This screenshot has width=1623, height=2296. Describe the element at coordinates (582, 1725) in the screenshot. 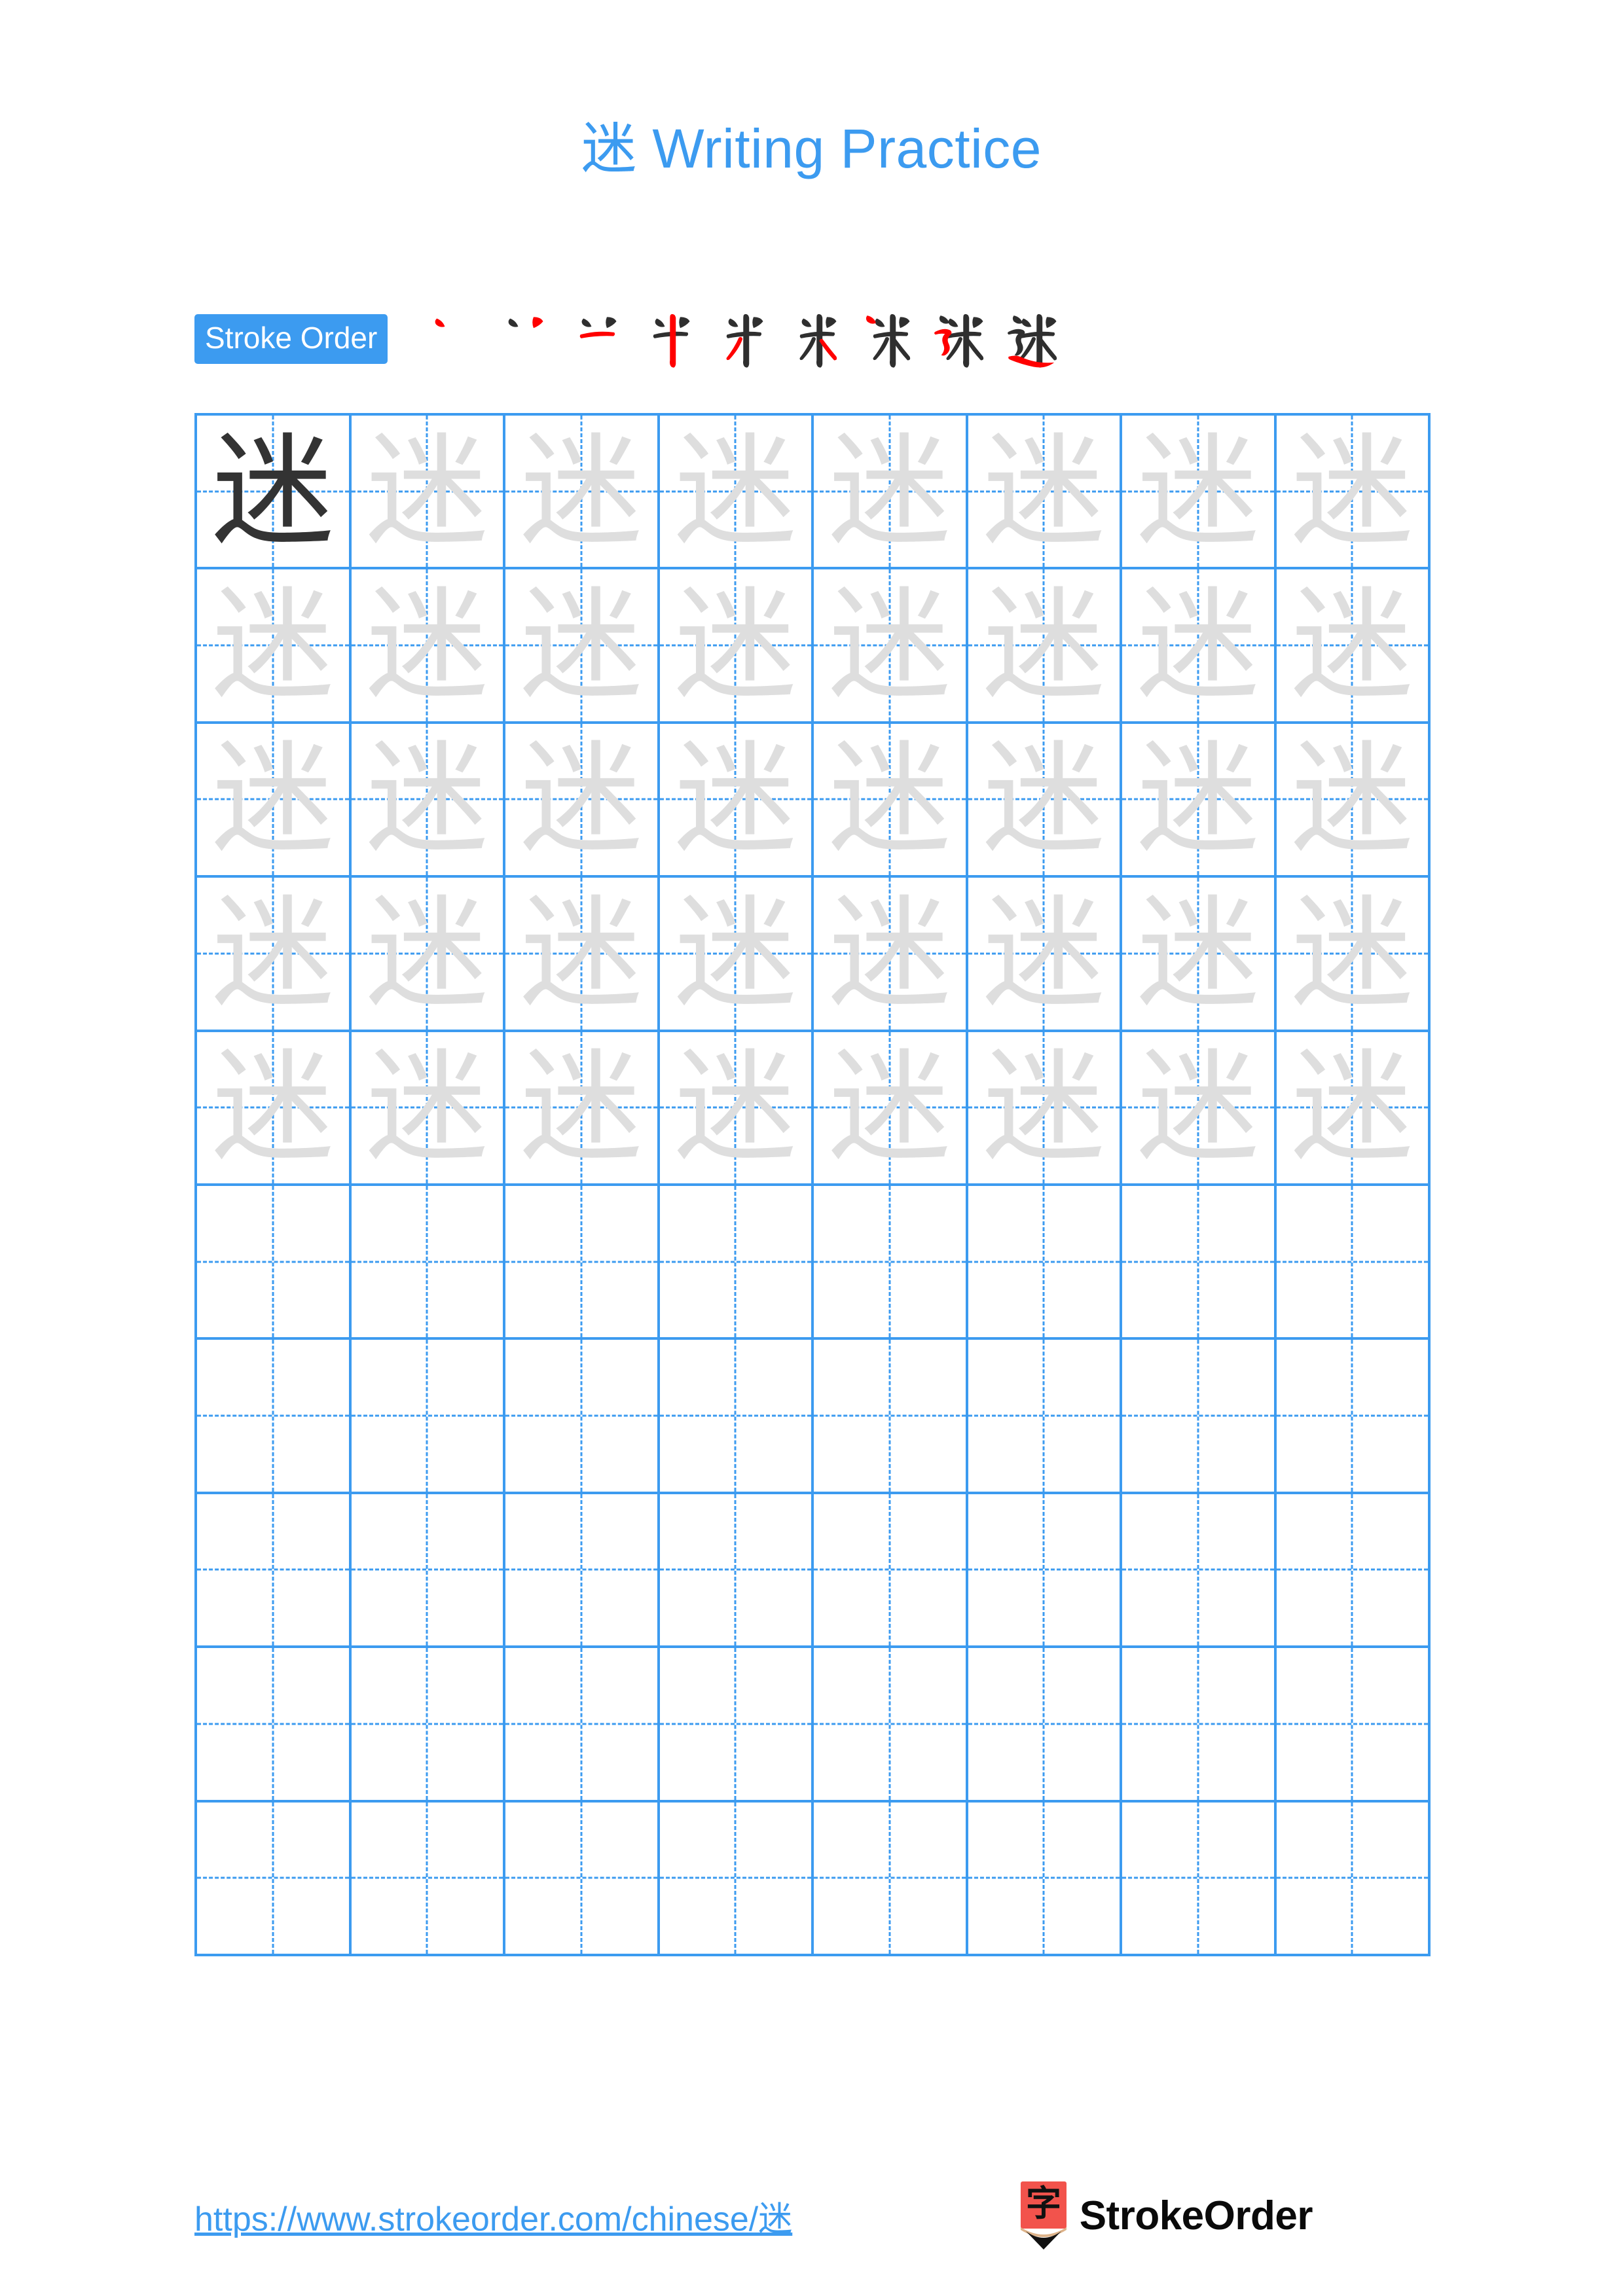

I see `practice-cell-r9-c3` at that location.